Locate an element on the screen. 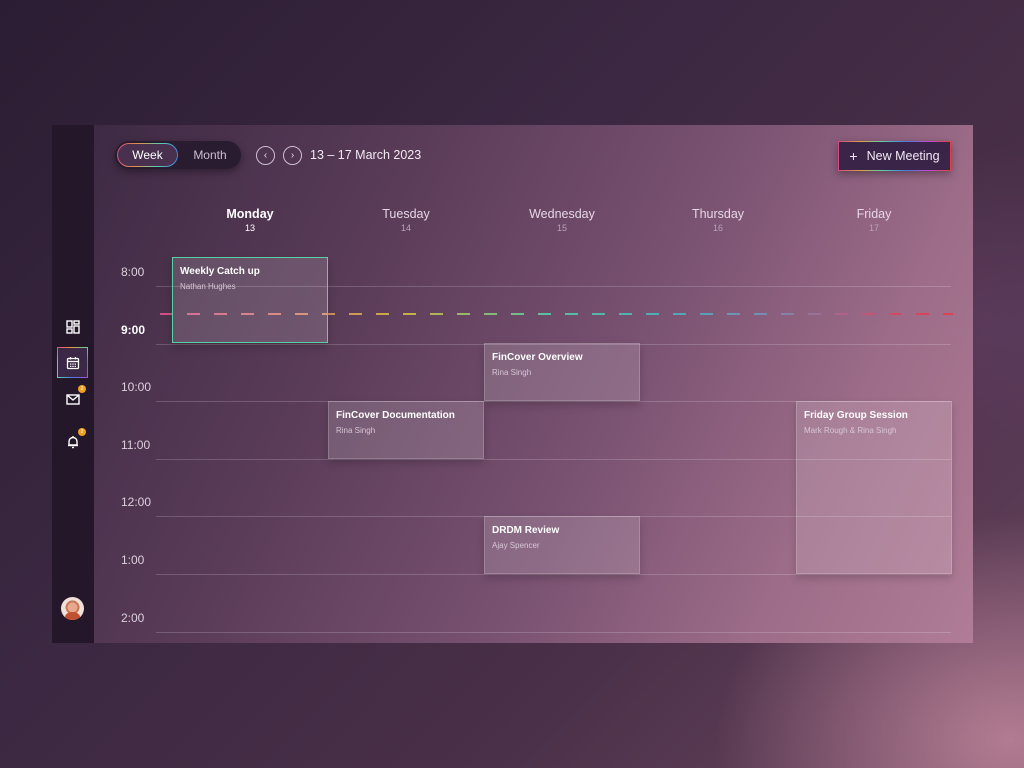 The width and height of the screenshot is (1024, 768). calendar-icon is located at coordinates (72, 362).